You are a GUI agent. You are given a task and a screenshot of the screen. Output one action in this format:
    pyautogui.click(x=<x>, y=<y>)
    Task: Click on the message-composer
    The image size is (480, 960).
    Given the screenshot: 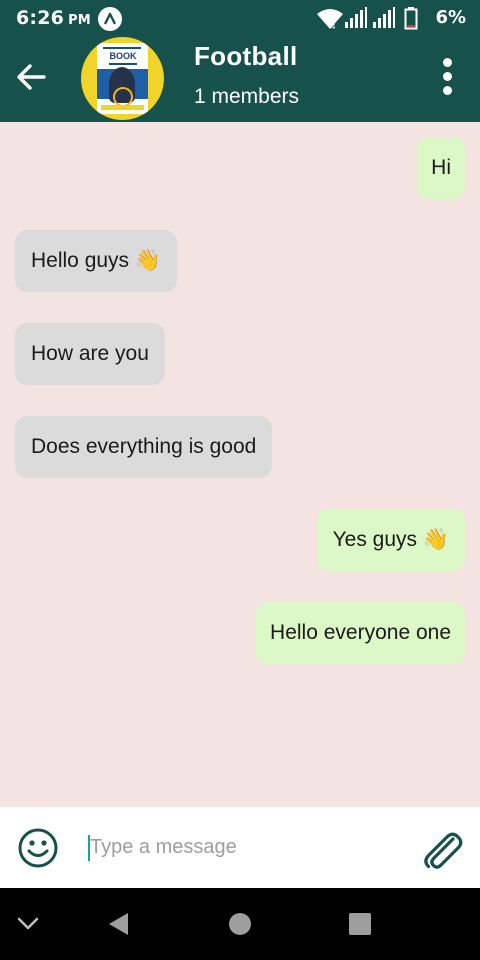 What is the action you would take?
    pyautogui.click(x=240, y=847)
    